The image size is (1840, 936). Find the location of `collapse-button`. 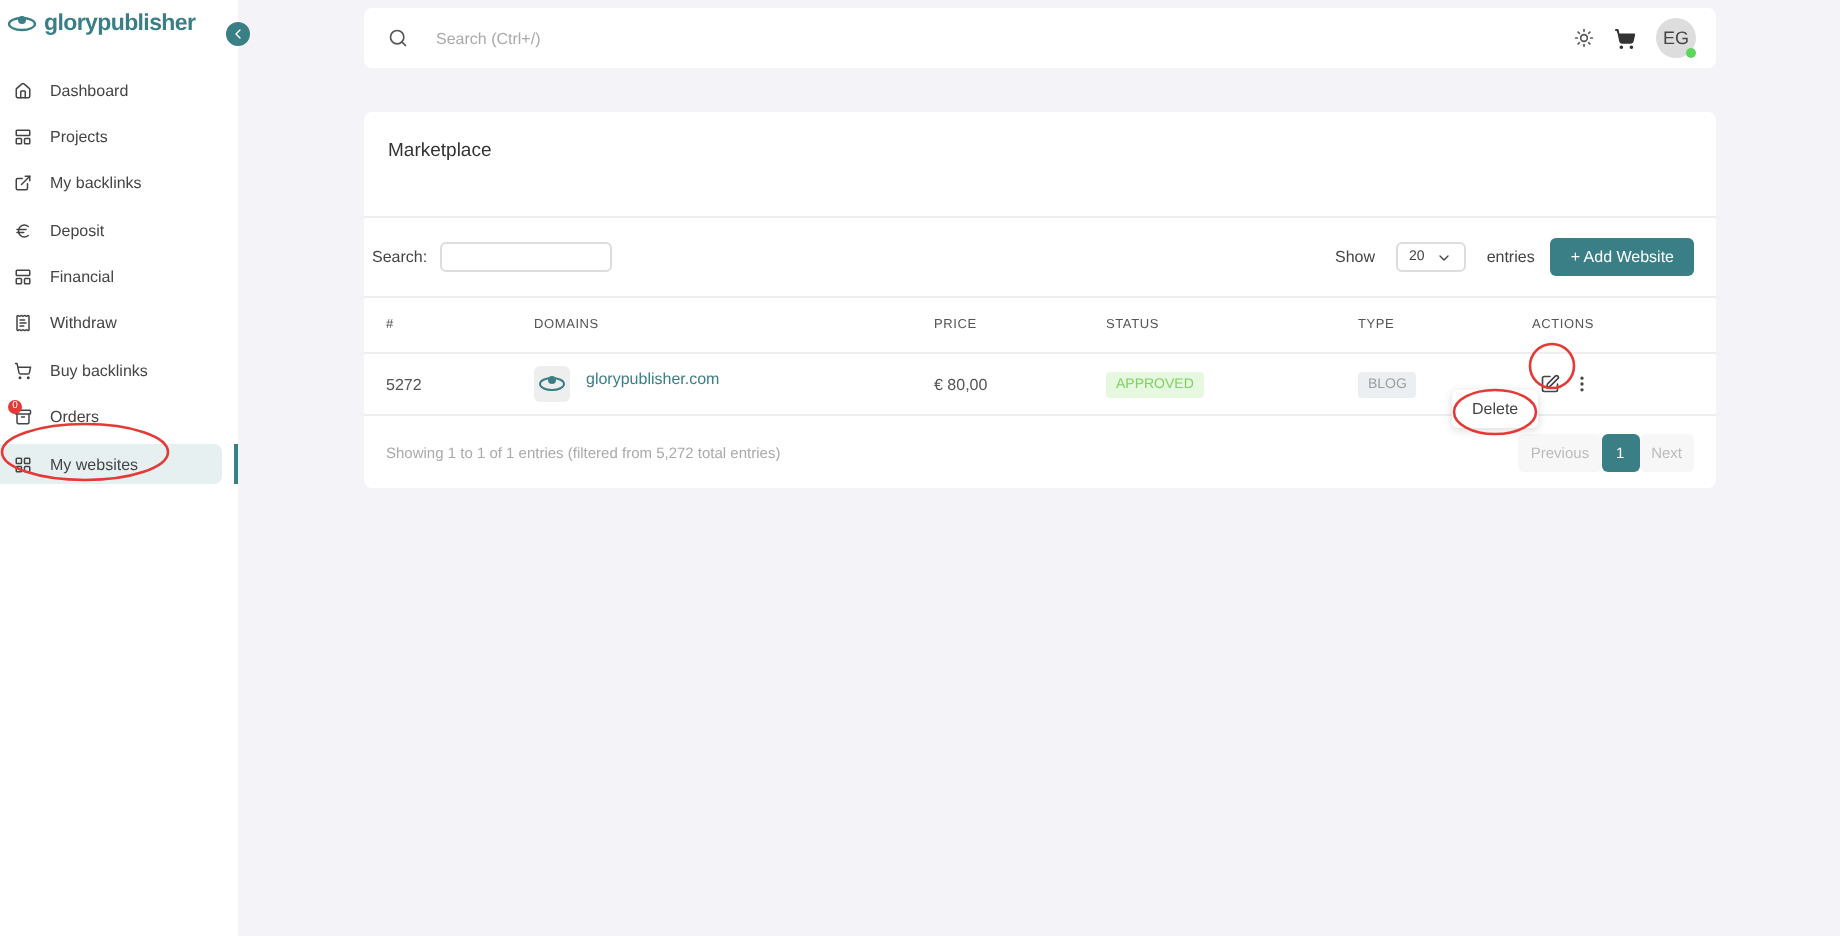

collapse-button is located at coordinates (238, 34).